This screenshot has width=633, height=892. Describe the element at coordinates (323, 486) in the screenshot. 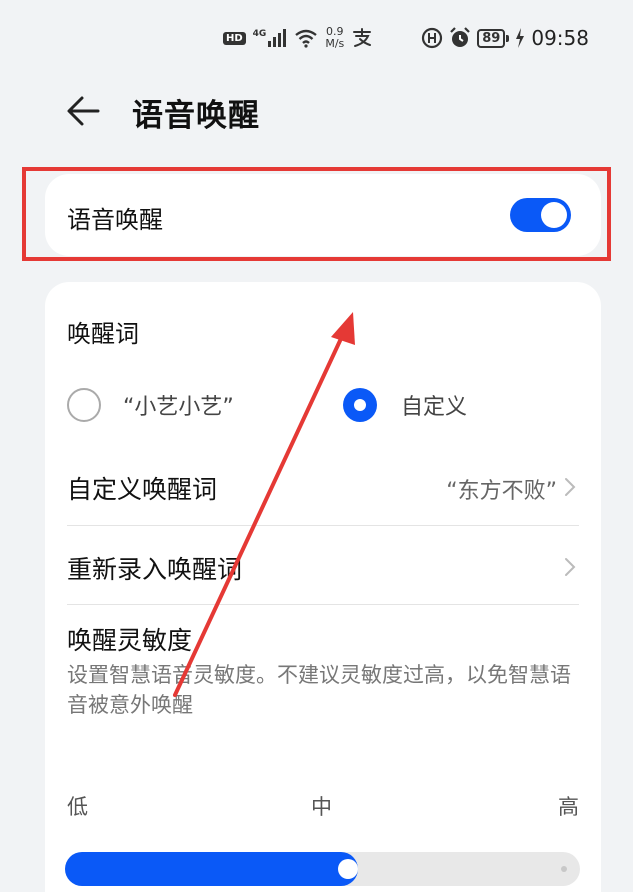

I see `custom-wake-word-item: 自定义唤醒词 “东方不败”` at that location.